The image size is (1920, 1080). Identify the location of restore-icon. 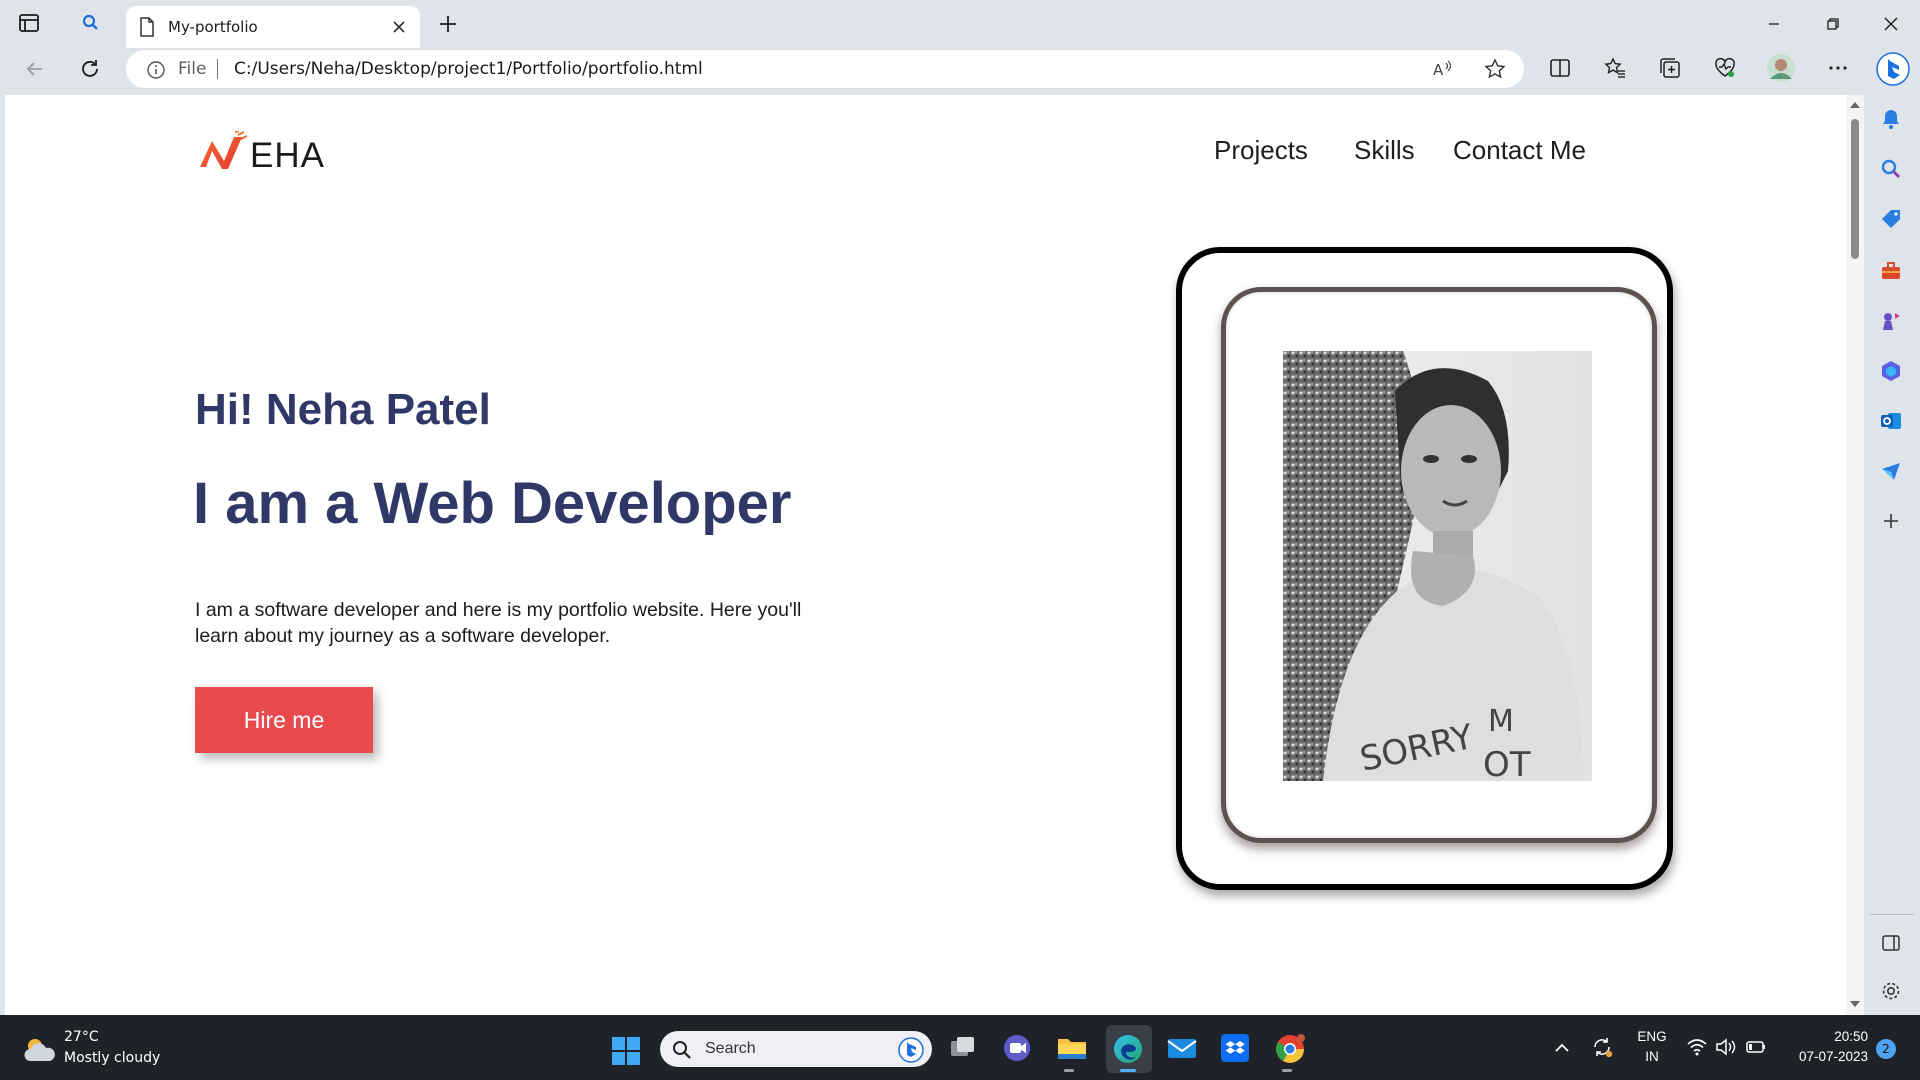
(1833, 24).